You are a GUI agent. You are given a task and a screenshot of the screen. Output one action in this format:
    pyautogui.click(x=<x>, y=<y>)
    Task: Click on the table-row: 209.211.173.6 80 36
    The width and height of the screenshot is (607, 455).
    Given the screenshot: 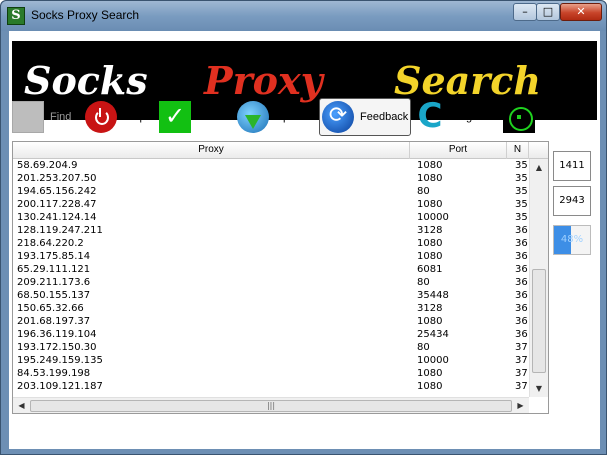 What is the action you would take?
    pyautogui.click(x=271, y=282)
    